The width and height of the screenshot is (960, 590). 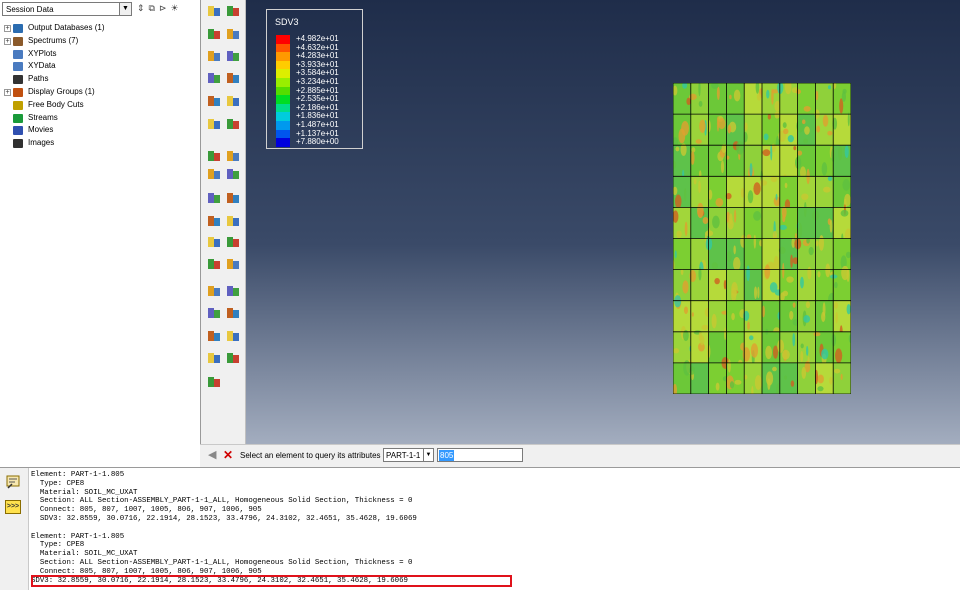 What do you see at coordinates (214, 358) in the screenshot?
I see `replace-icon` at bounding box center [214, 358].